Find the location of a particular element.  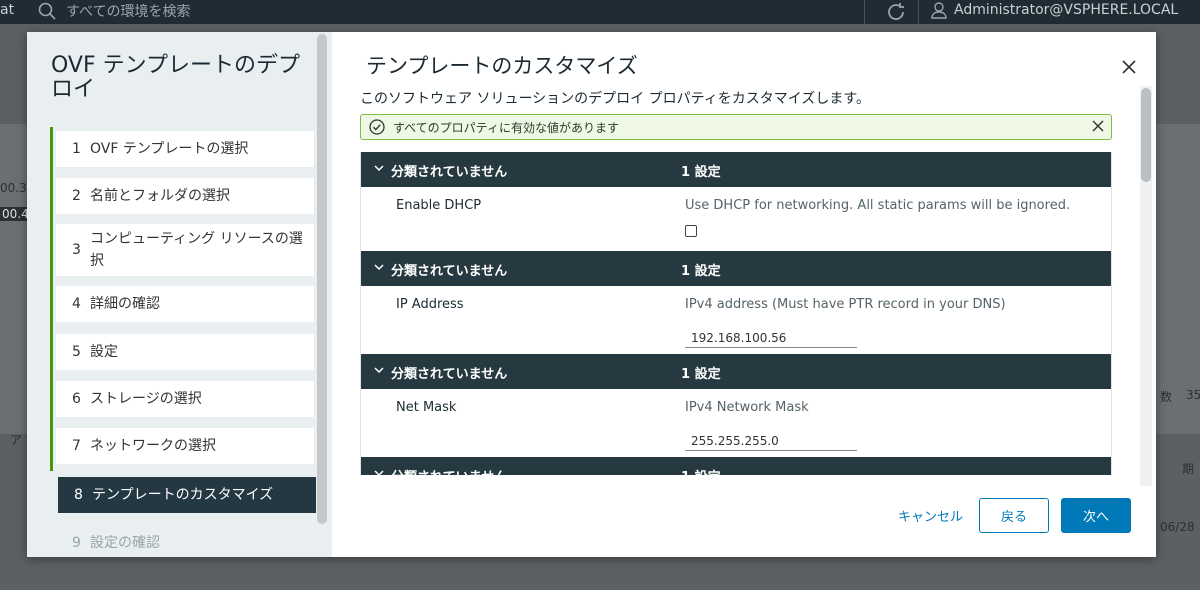

bg-label: 35 is located at coordinates (1193, 395).